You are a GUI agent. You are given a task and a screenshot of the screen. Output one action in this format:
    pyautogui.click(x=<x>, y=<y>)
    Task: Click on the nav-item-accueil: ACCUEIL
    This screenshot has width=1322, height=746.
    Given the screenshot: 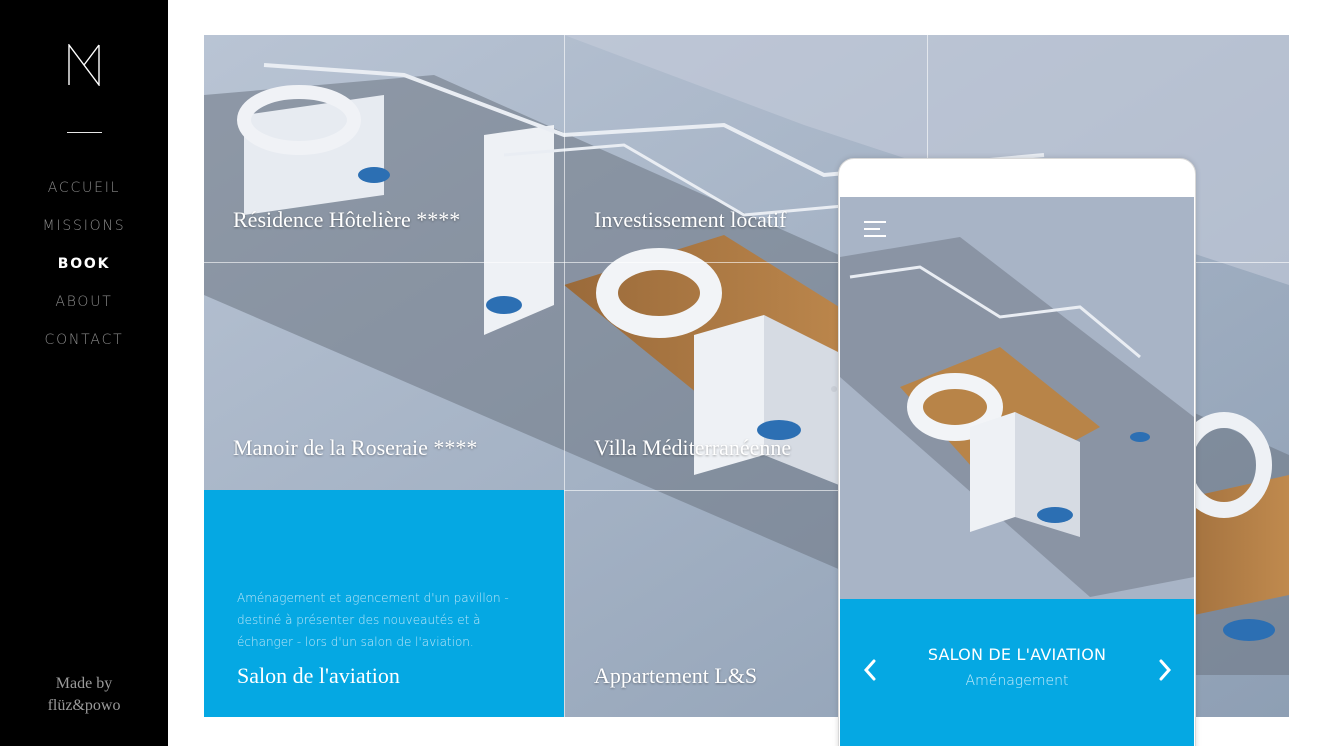 What is the action you would take?
    pyautogui.click(x=84, y=195)
    